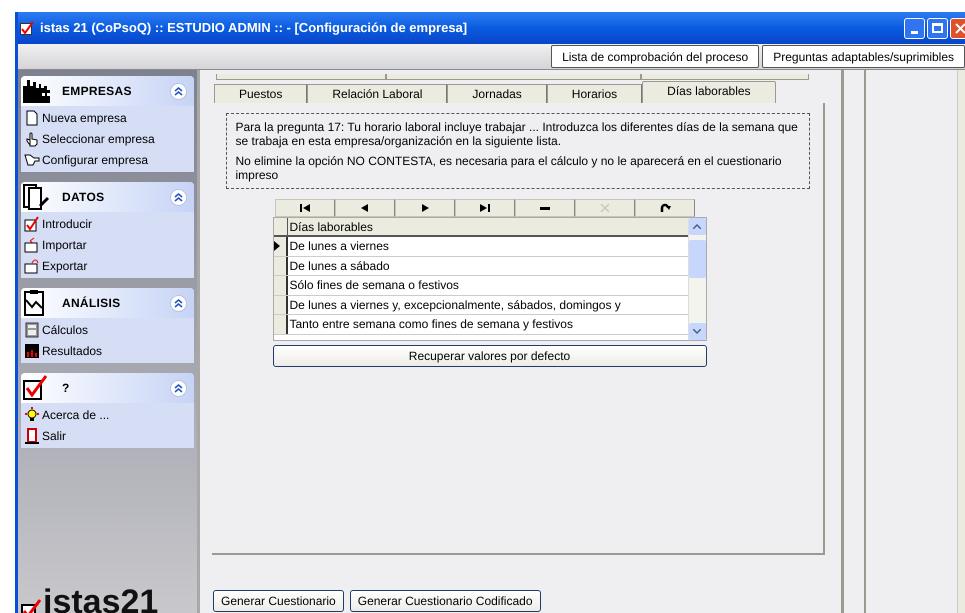  Describe the element at coordinates (374, 285) in the screenshot. I see `table-cell: Sólo fines de semana o festivos` at that location.